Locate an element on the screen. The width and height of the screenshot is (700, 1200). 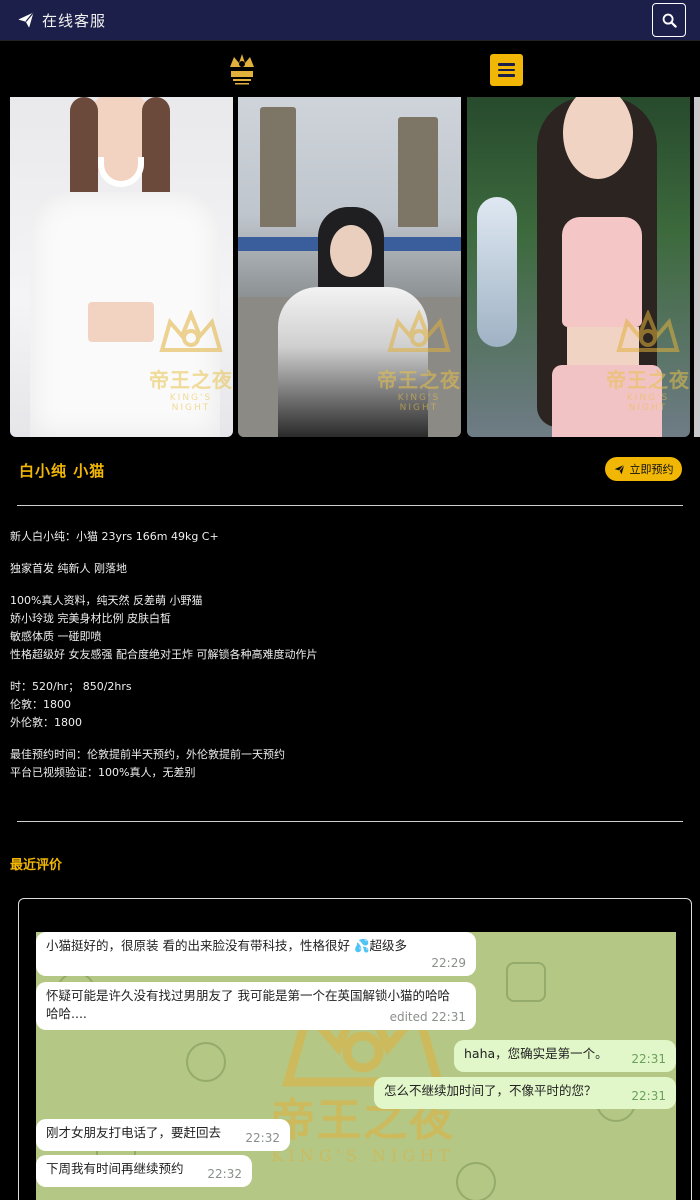
chat-message: 小猫挺好的，很原装 看的出来脸没有带科技，性格很好 💦超级多 22:29 is located at coordinates (256, 954).